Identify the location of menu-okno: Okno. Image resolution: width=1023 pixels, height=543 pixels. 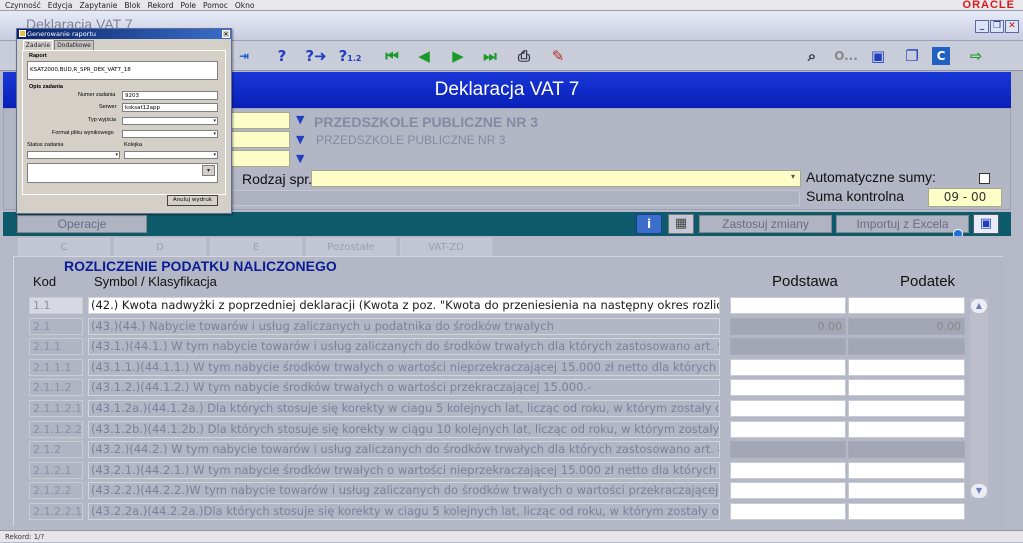
(245, 5).